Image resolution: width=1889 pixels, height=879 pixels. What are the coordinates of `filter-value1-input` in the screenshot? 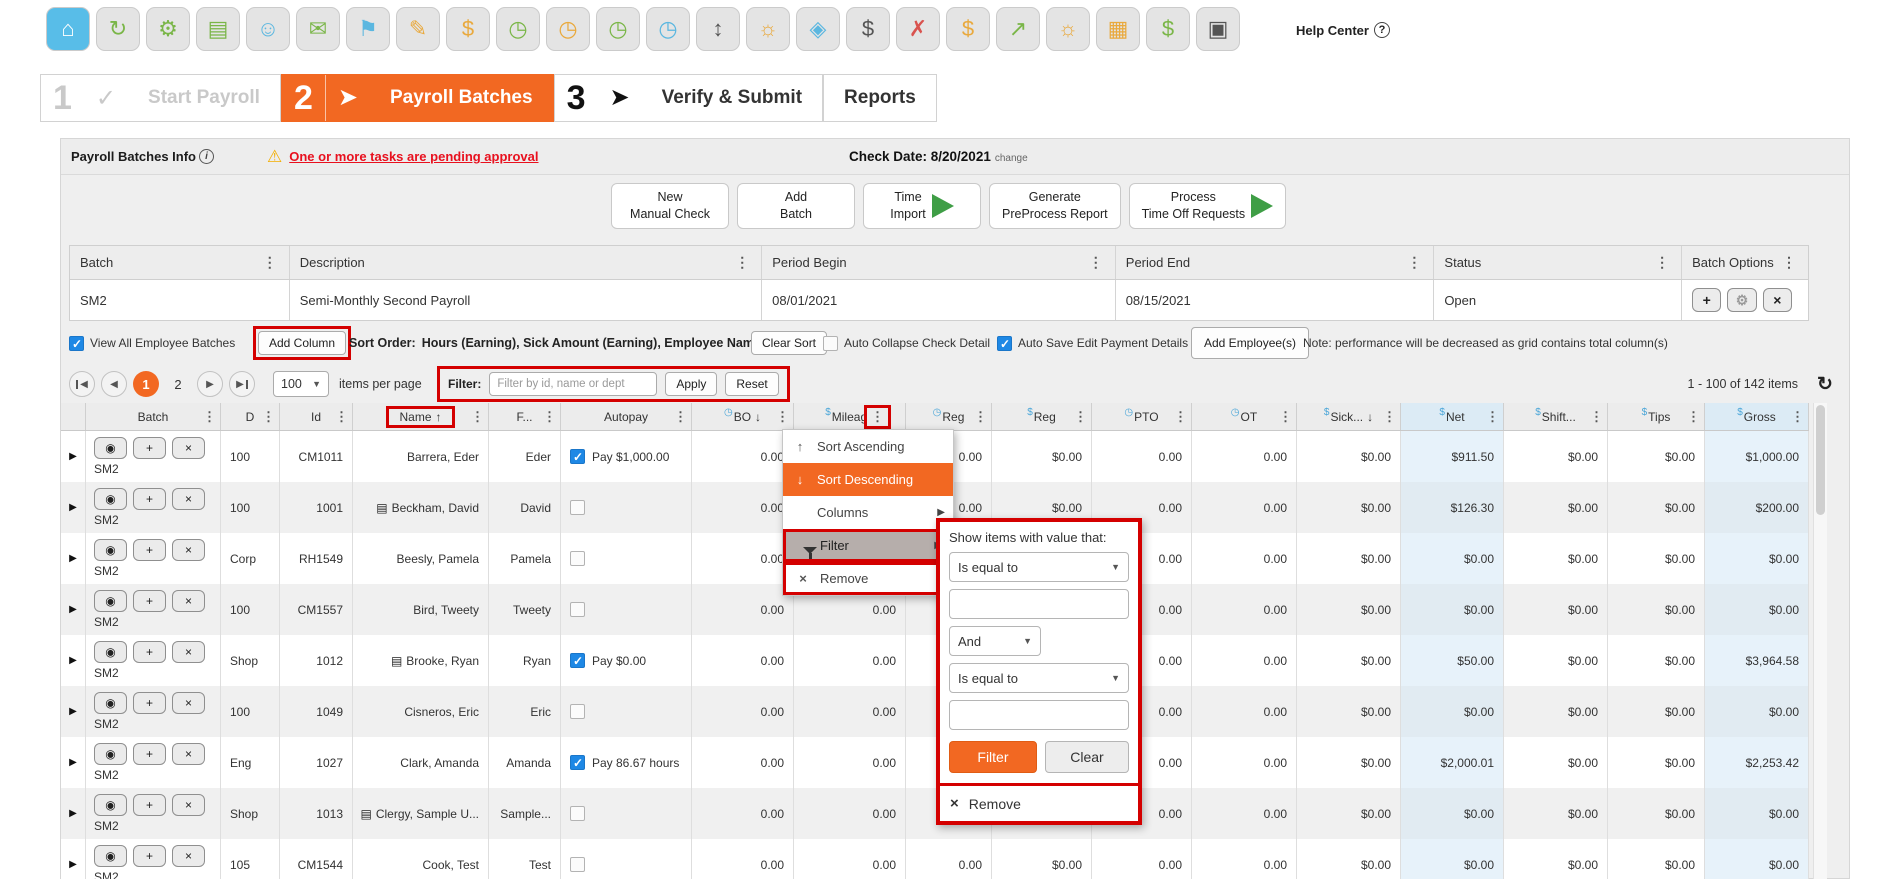 It's located at (1039, 604).